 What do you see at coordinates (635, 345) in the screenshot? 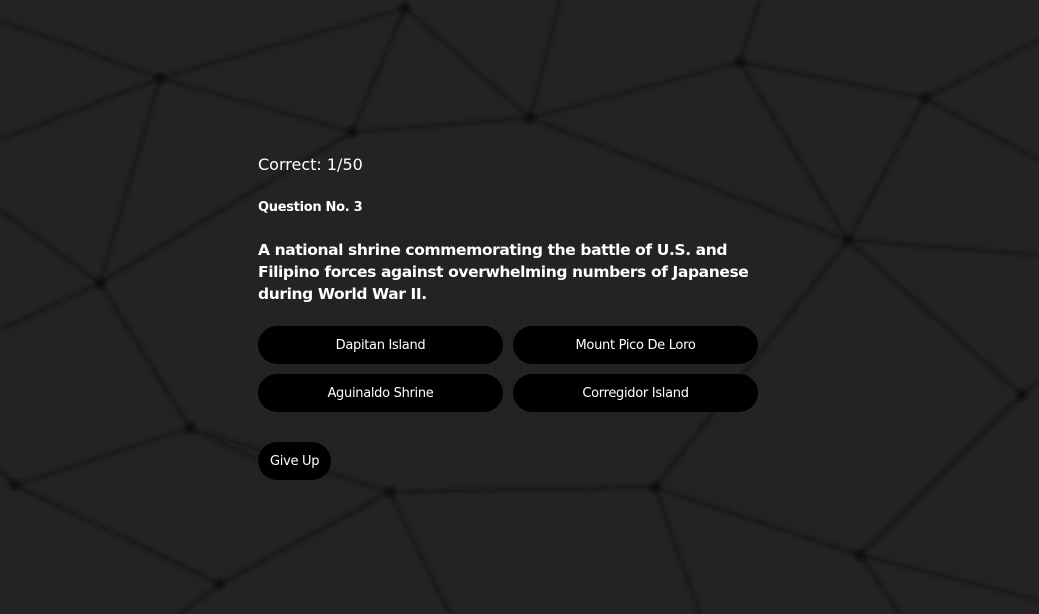
I see `answer-button-mount-pico-de-loro: Mount Pico De Loro` at bounding box center [635, 345].